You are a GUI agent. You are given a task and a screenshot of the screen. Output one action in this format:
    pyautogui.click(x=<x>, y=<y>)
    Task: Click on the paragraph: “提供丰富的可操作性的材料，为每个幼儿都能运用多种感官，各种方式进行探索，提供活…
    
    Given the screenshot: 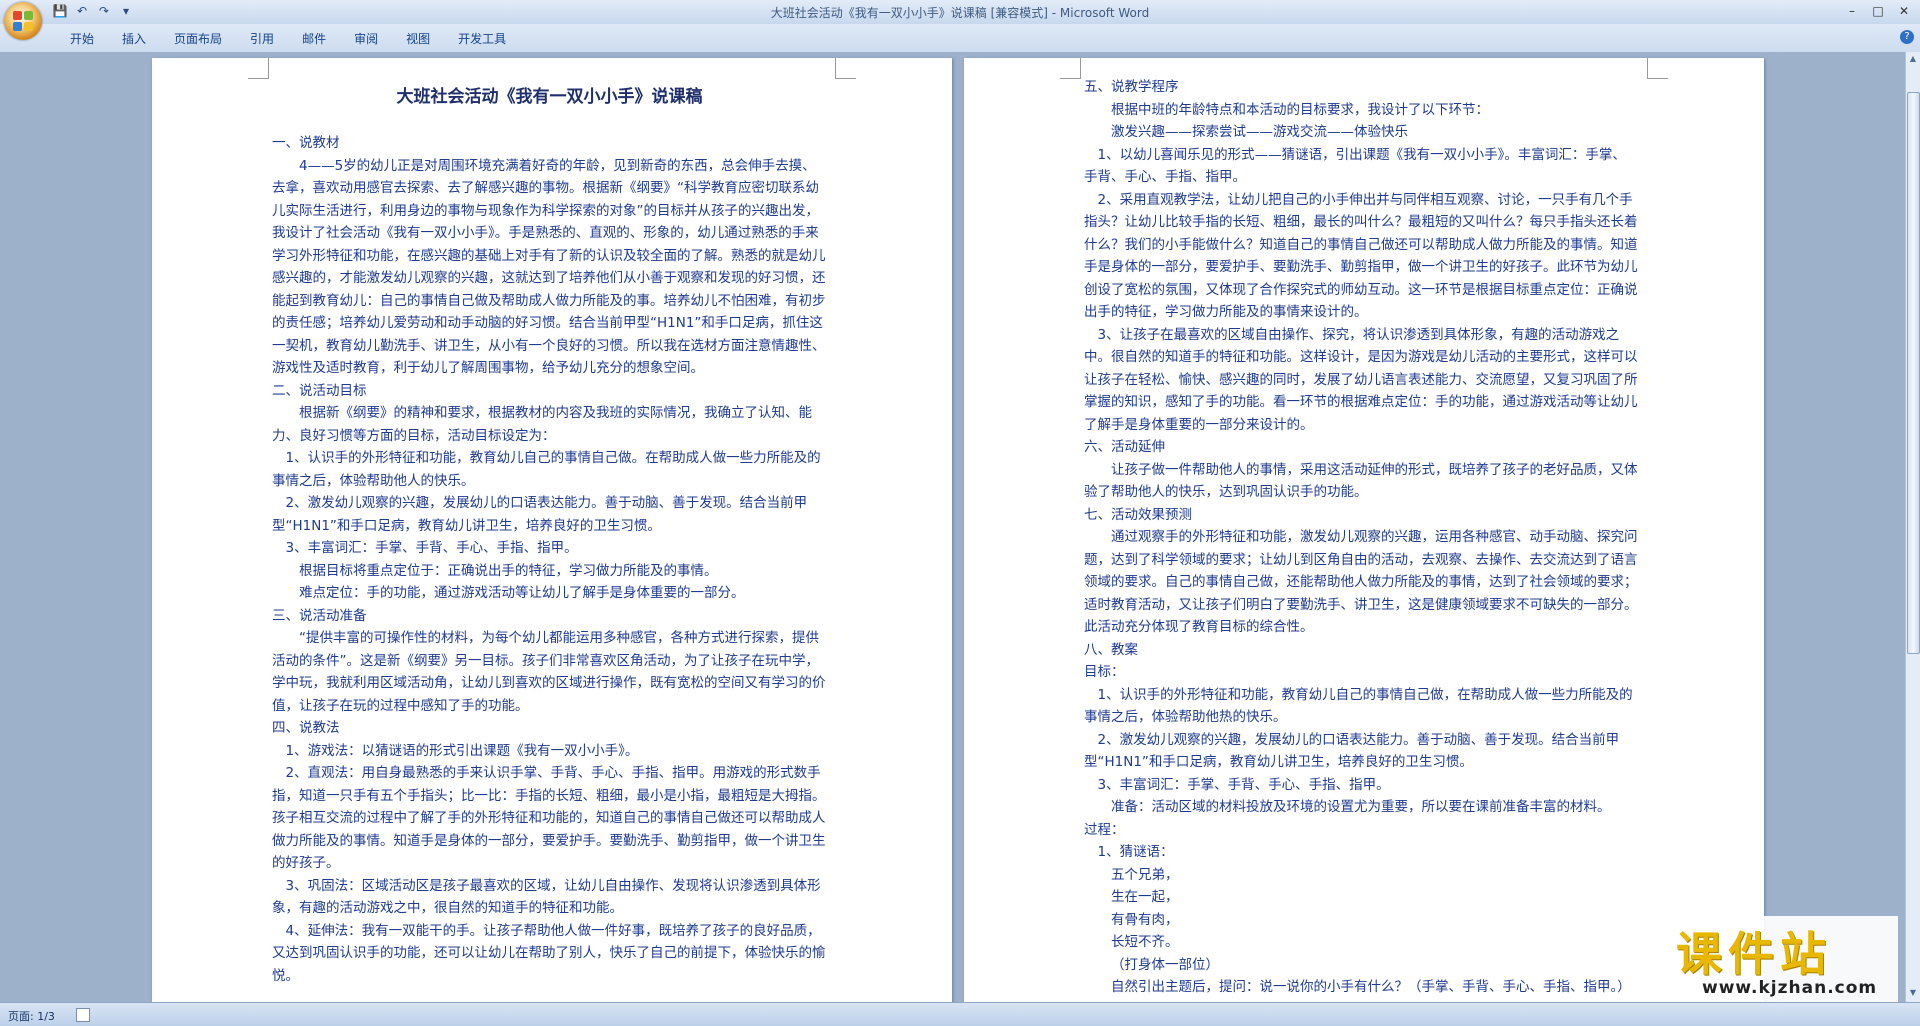 What is the action you would take?
    pyautogui.click(x=549, y=672)
    